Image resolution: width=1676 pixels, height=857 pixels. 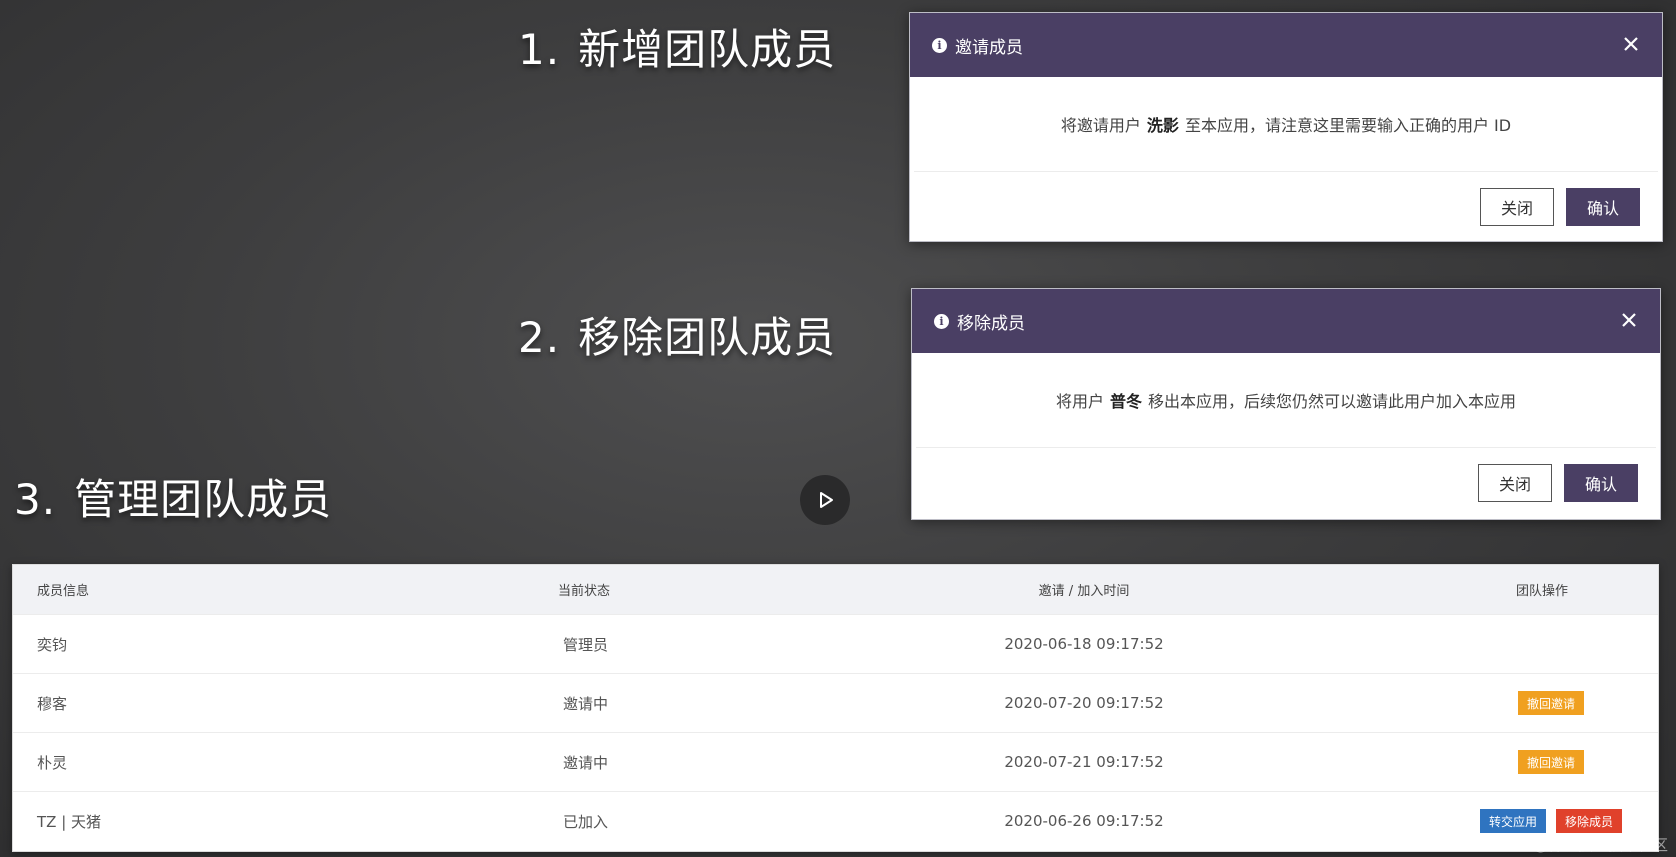 What do you see at coordinates (1286, 321) in the screenshot?
I see `dialog-header: i 移除成员` at bounding box center [1286, 321].